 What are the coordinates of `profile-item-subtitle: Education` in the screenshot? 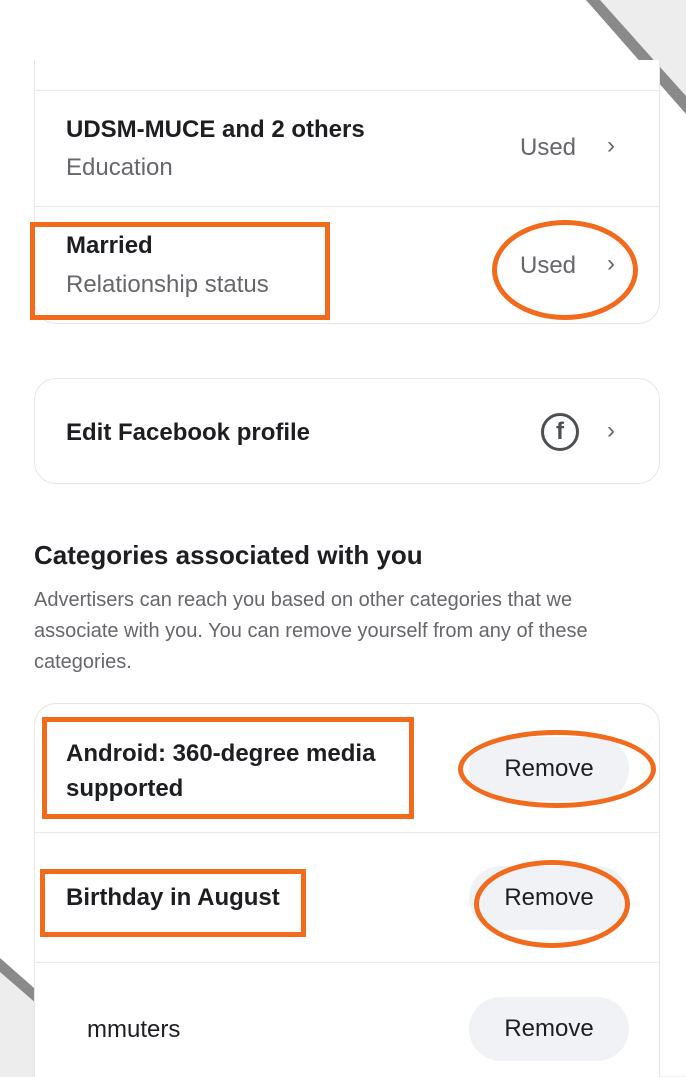 It's located at (119, 167).